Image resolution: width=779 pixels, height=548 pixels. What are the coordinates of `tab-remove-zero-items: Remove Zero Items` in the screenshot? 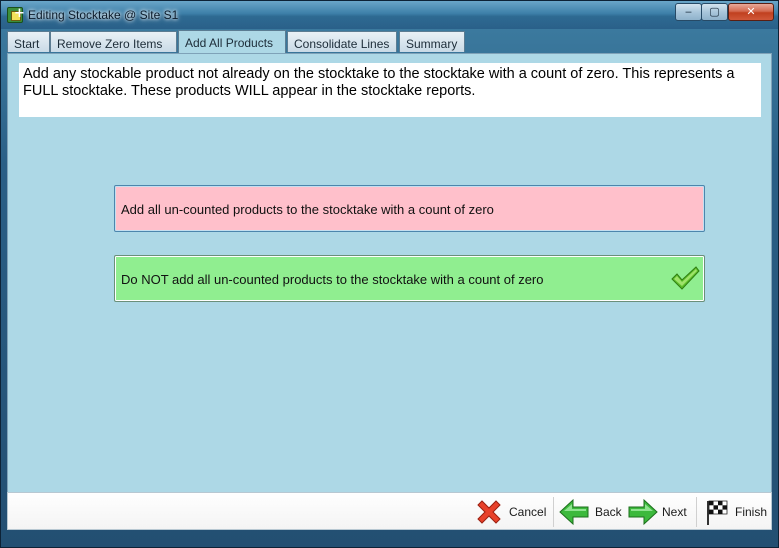 It's located at (113, 41).